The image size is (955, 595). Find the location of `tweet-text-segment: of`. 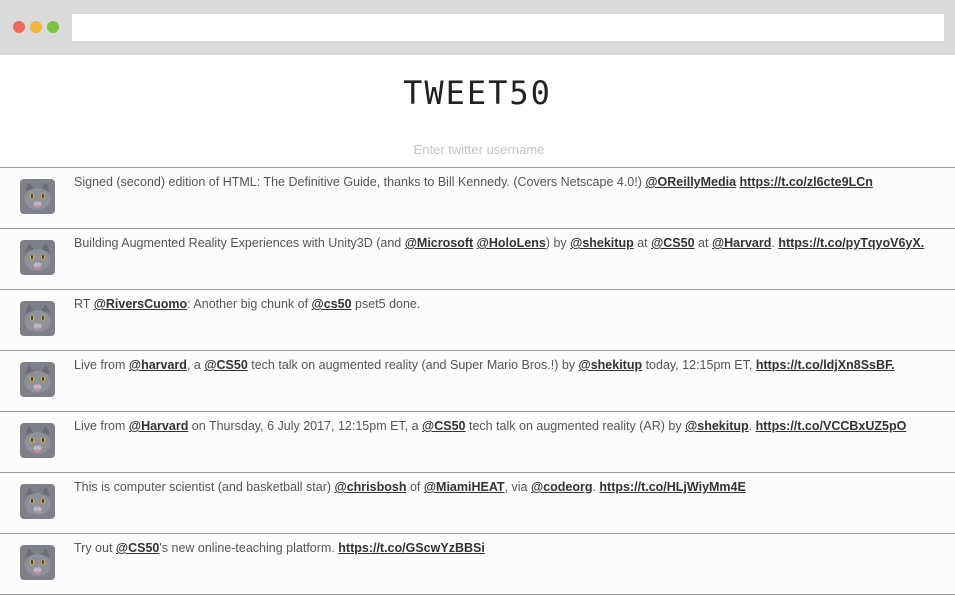

tweet-text-segment: of is located at coordinates (415, 487).